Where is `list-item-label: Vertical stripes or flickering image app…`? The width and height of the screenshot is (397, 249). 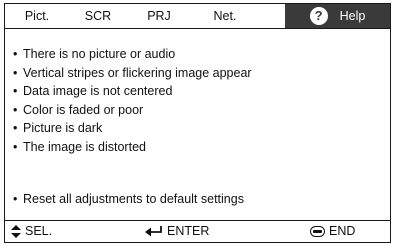
list-item-label: Vertical stripes or flickering image app… is located at coordinates (137, 72).